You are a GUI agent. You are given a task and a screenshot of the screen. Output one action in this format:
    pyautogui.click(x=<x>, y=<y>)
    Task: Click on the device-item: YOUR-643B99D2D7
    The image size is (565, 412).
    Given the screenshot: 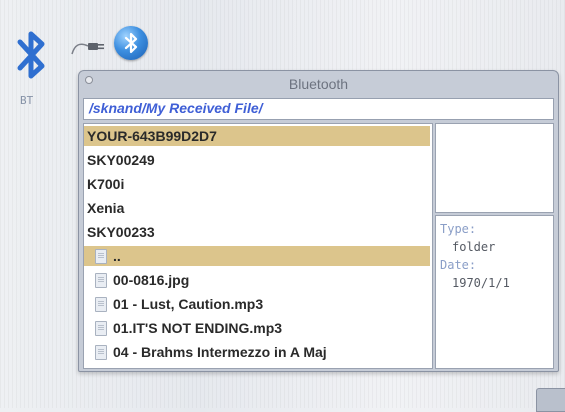 What is the action you would take?
    pyautogui.click(x=257, y=136)
    